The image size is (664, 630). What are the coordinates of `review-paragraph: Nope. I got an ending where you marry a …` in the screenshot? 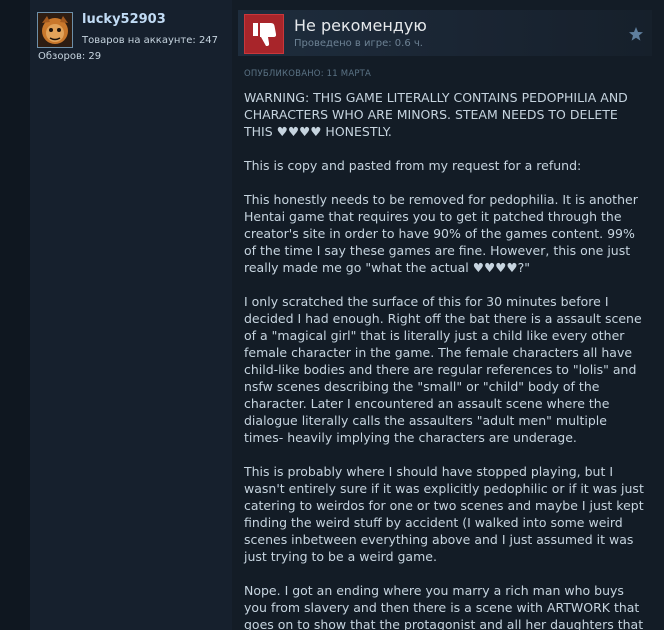 It's located at (444, 606).